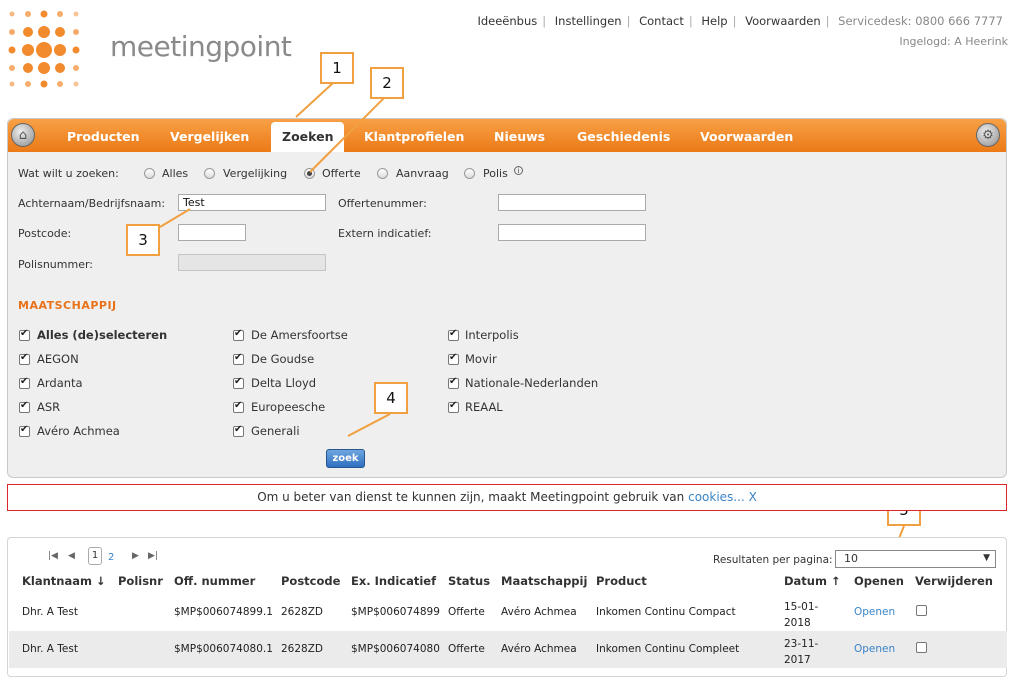 The width and height of the screenshot is (1022, 677). I want to click on extern-indicatief-input, so click(572, 232).